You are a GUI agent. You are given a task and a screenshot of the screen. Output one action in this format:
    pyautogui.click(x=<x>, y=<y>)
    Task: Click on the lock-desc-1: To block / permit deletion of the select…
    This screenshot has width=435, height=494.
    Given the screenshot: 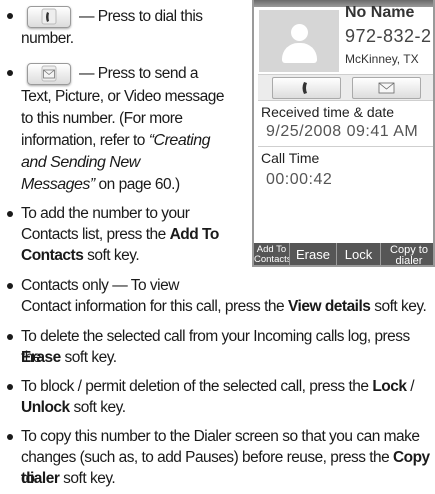 What is the action you would take?
    pyautogui.click(x=218, y=386)
    